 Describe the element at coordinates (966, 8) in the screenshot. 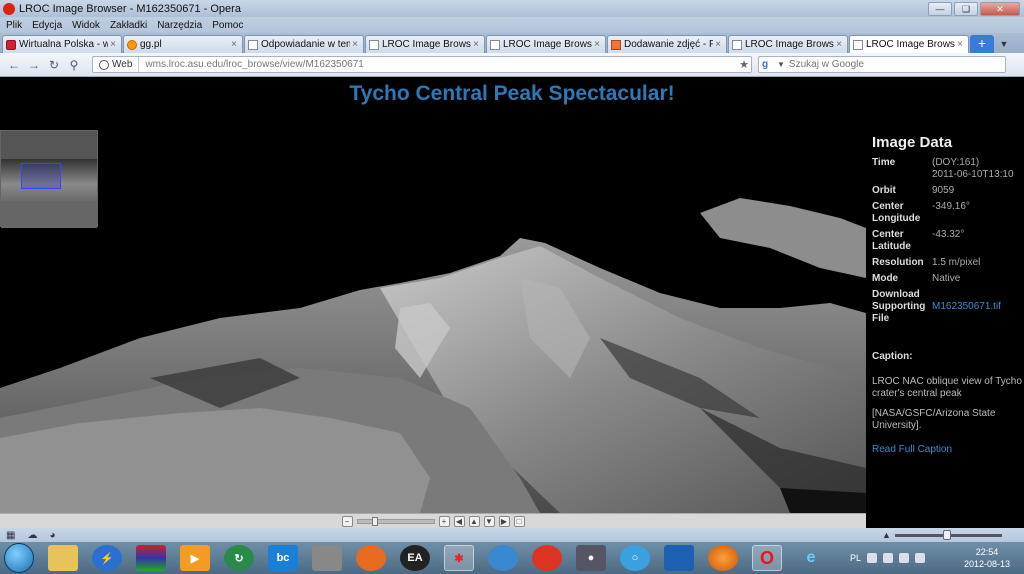

I see `restore-button: ❑` at that location.